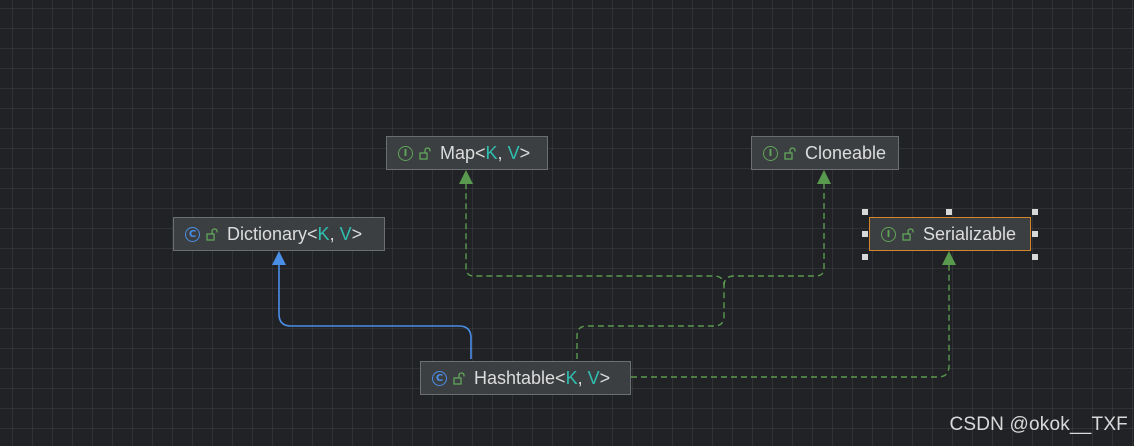  What do you see at coordinates (949, 212) in the screenshot?
I see `resize-handle-top` at bounding box center [949, 212].